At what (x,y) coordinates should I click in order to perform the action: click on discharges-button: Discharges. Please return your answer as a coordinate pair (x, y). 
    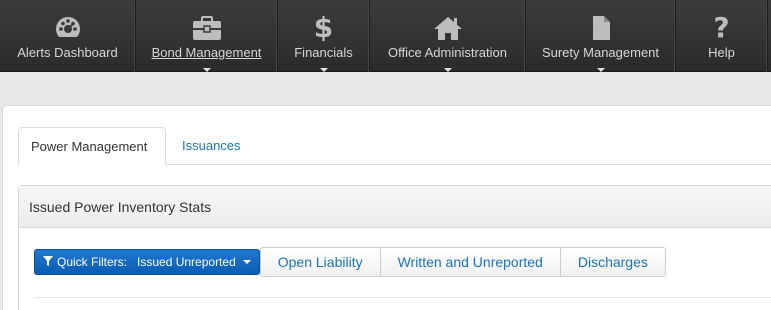
    Looking at the image, I should click on (612, 262).